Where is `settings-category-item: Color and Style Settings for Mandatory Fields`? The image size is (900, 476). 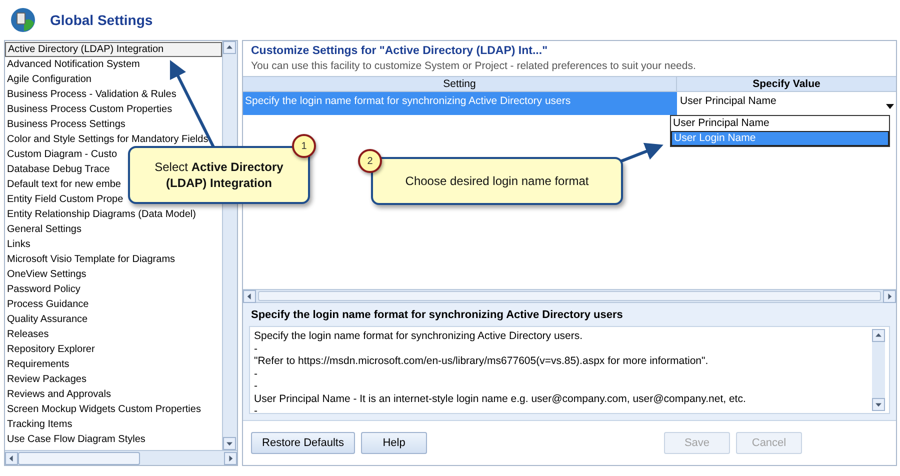
settings-category-item: Color and Style Settings for Mandatory Fields is located at coordinates (107, 139).